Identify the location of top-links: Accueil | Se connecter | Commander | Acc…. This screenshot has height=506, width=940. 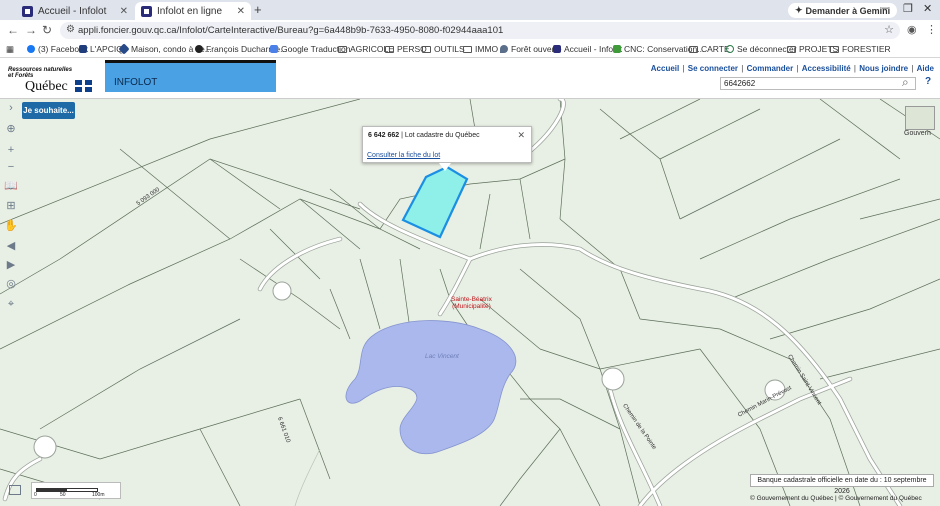
(792, 68).